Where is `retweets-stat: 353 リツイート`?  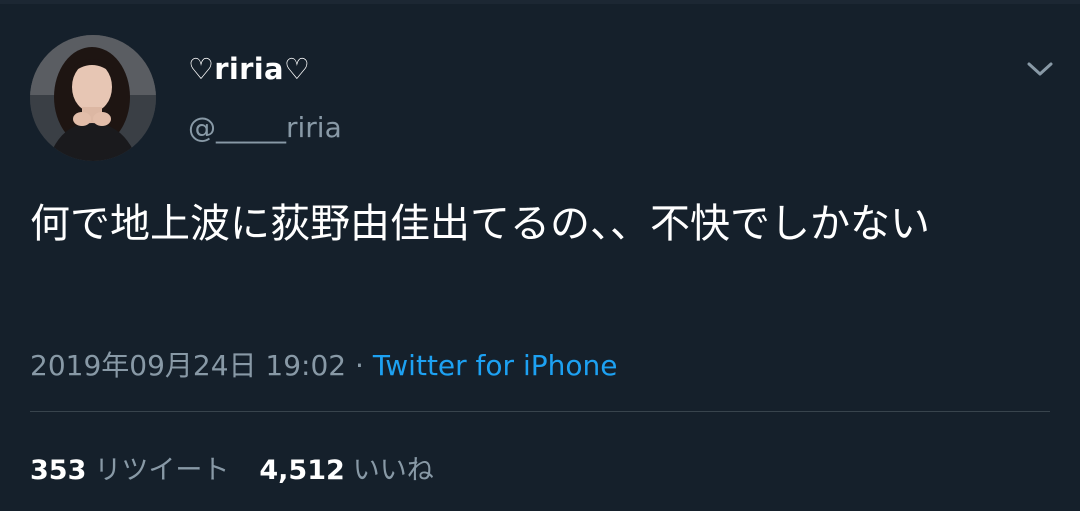 retweets-stat: 353 リツイート is located at coordinates (129, 470).